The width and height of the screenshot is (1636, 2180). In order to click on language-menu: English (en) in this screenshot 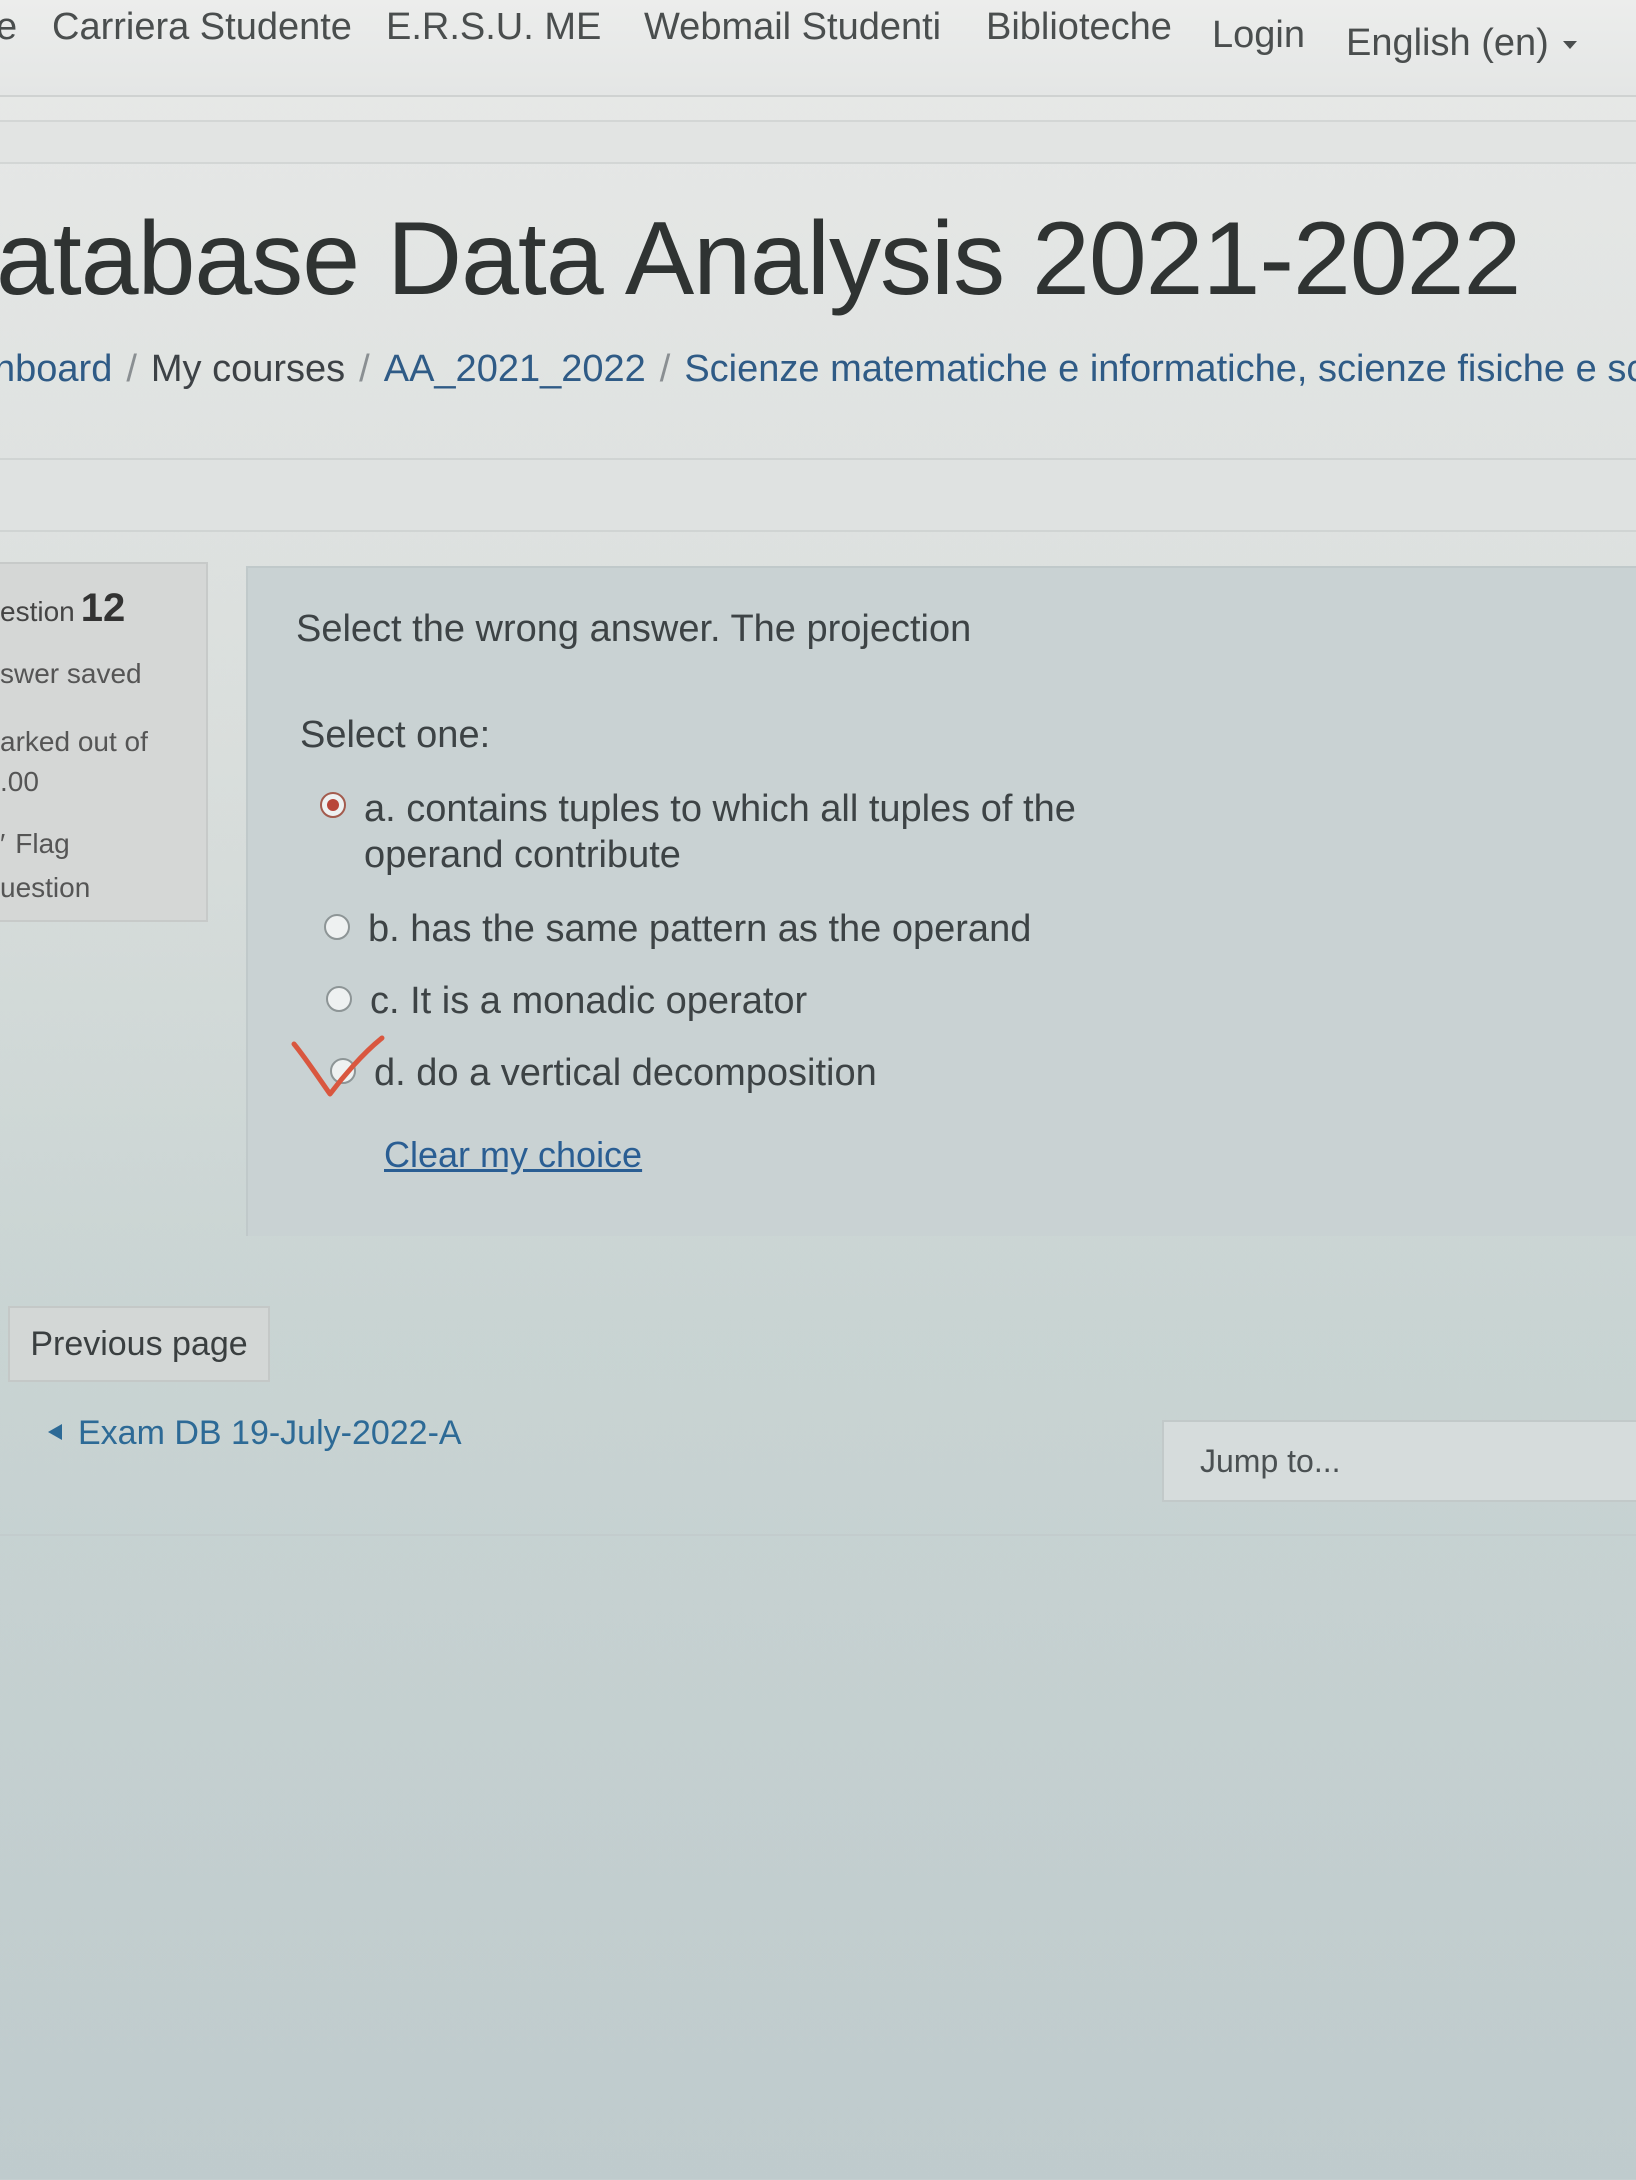, I will do `click(1461, 43)`.